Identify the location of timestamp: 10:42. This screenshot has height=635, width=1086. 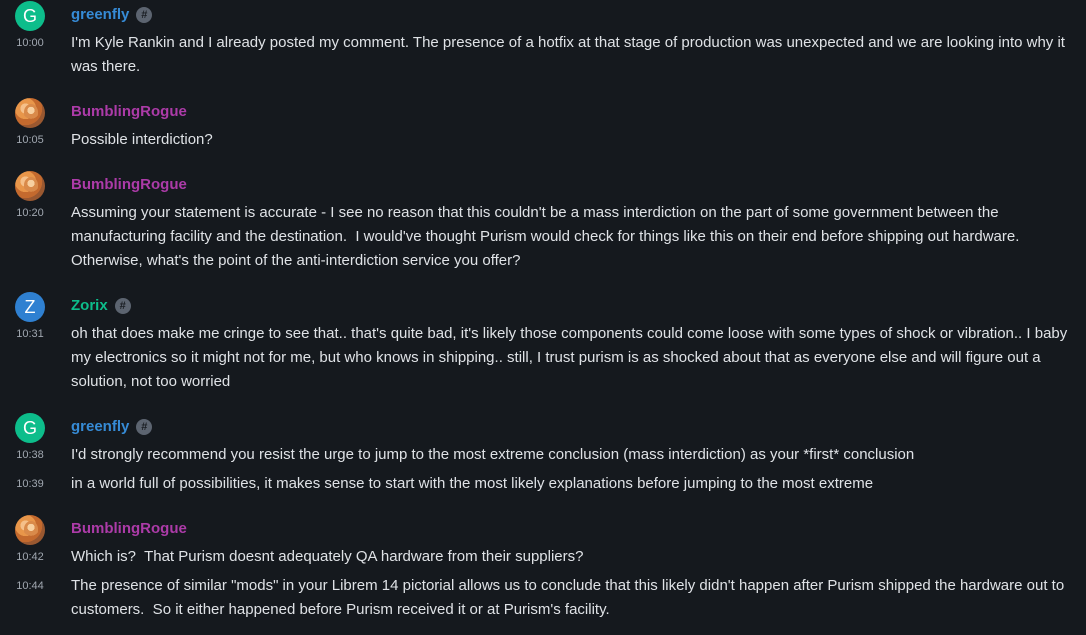
(30, 557).